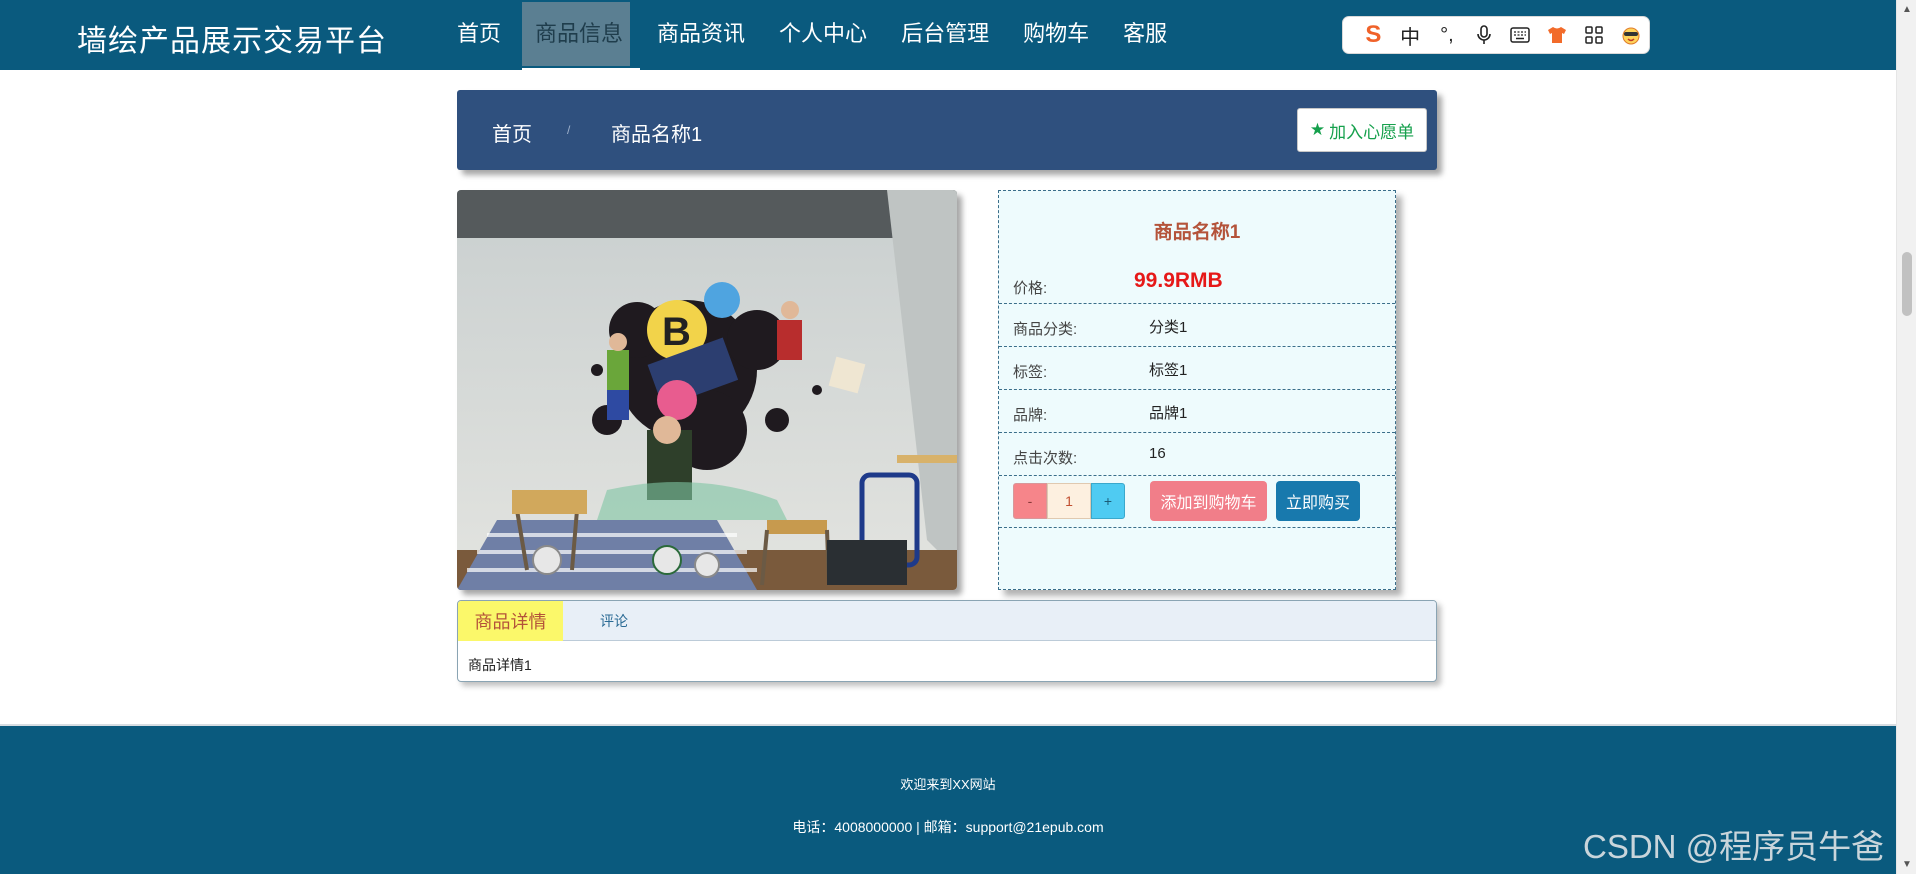 Image resolution: width=1916 pixels, height=874 pixels. Describe the element at coordinates (1907, 284) in the screenshot. I see `scrollbar-thumb` at that location.